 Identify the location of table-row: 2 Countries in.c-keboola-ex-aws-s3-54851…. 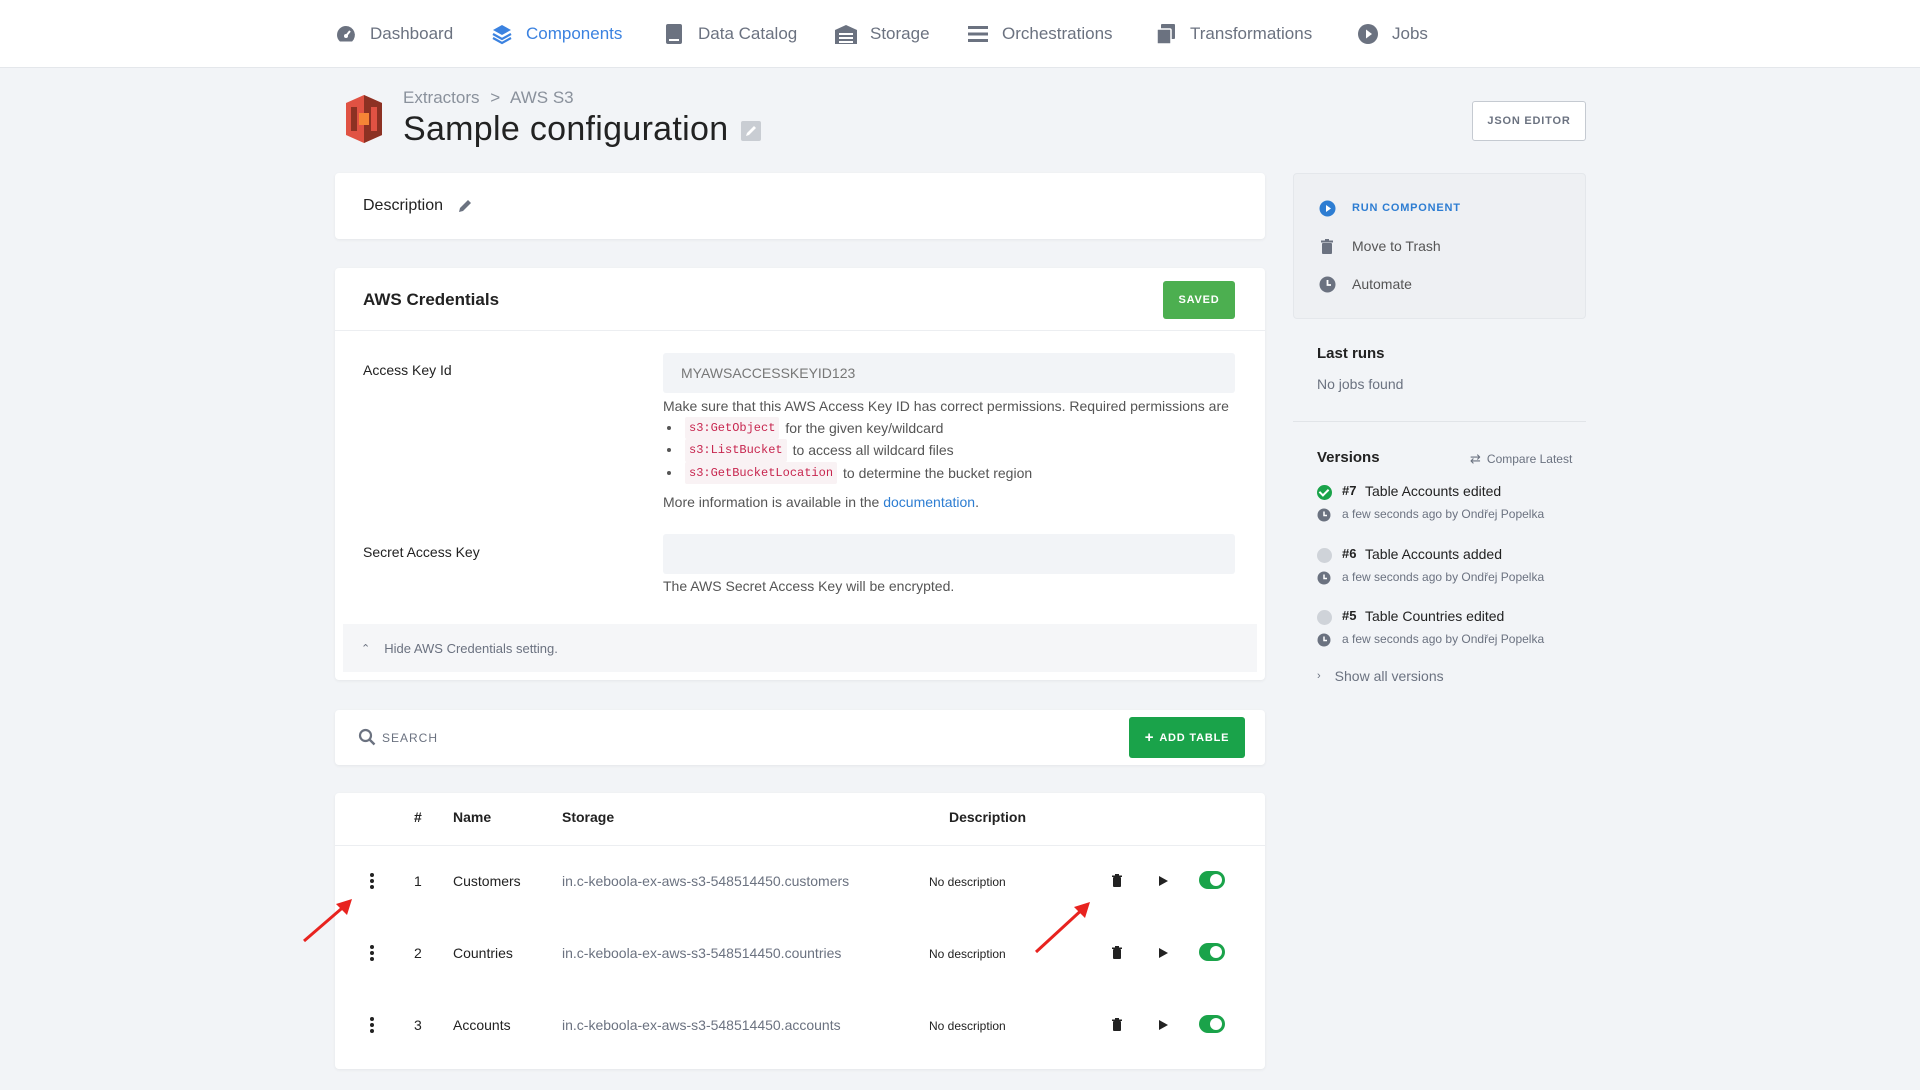
(800, 954).